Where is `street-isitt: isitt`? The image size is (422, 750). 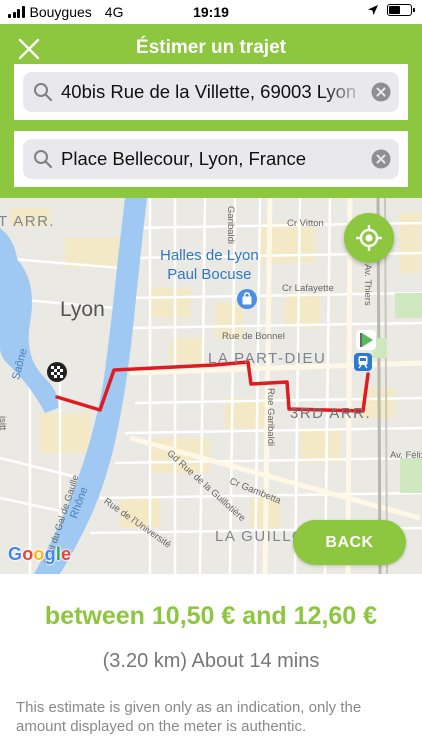 street-isitt: isitt is located at coordinates (4, 423).